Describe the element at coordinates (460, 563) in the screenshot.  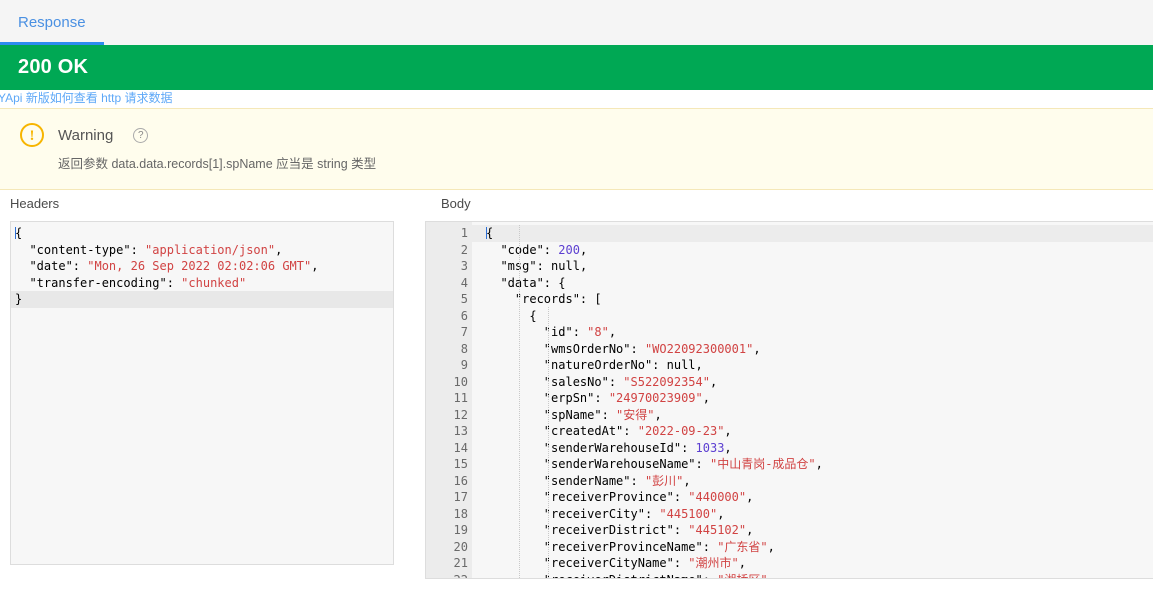
I see `line-number: 21` at that location.